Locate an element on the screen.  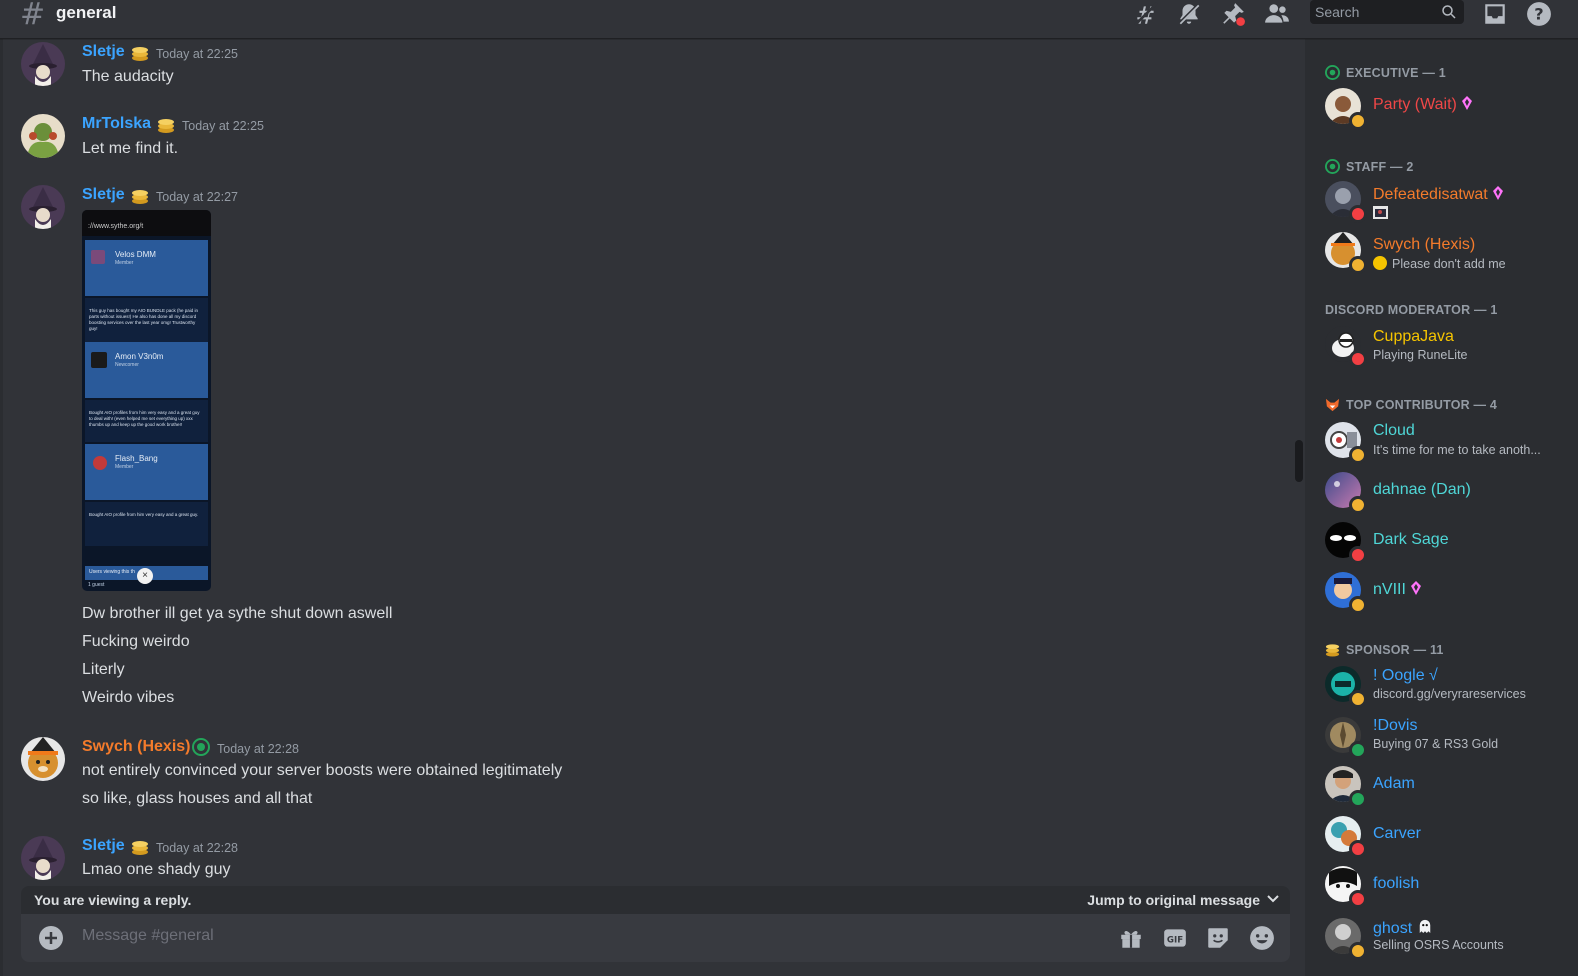
message-author: MrTolska is located at coordinates (116, 124).